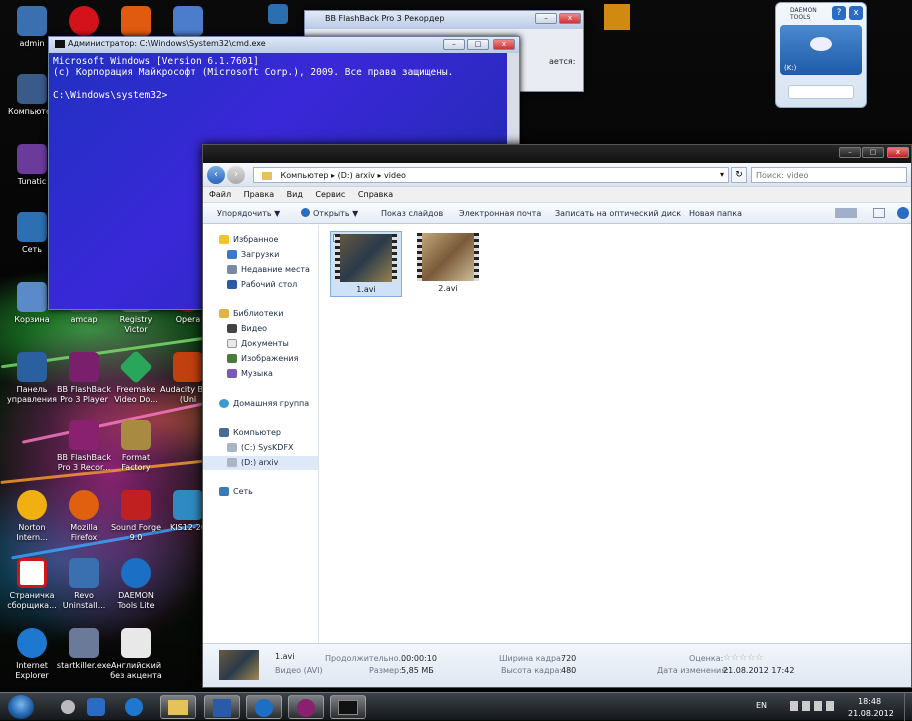  I want to click on desktop-icon-ie: Internet Explorer, so click(32, 654).